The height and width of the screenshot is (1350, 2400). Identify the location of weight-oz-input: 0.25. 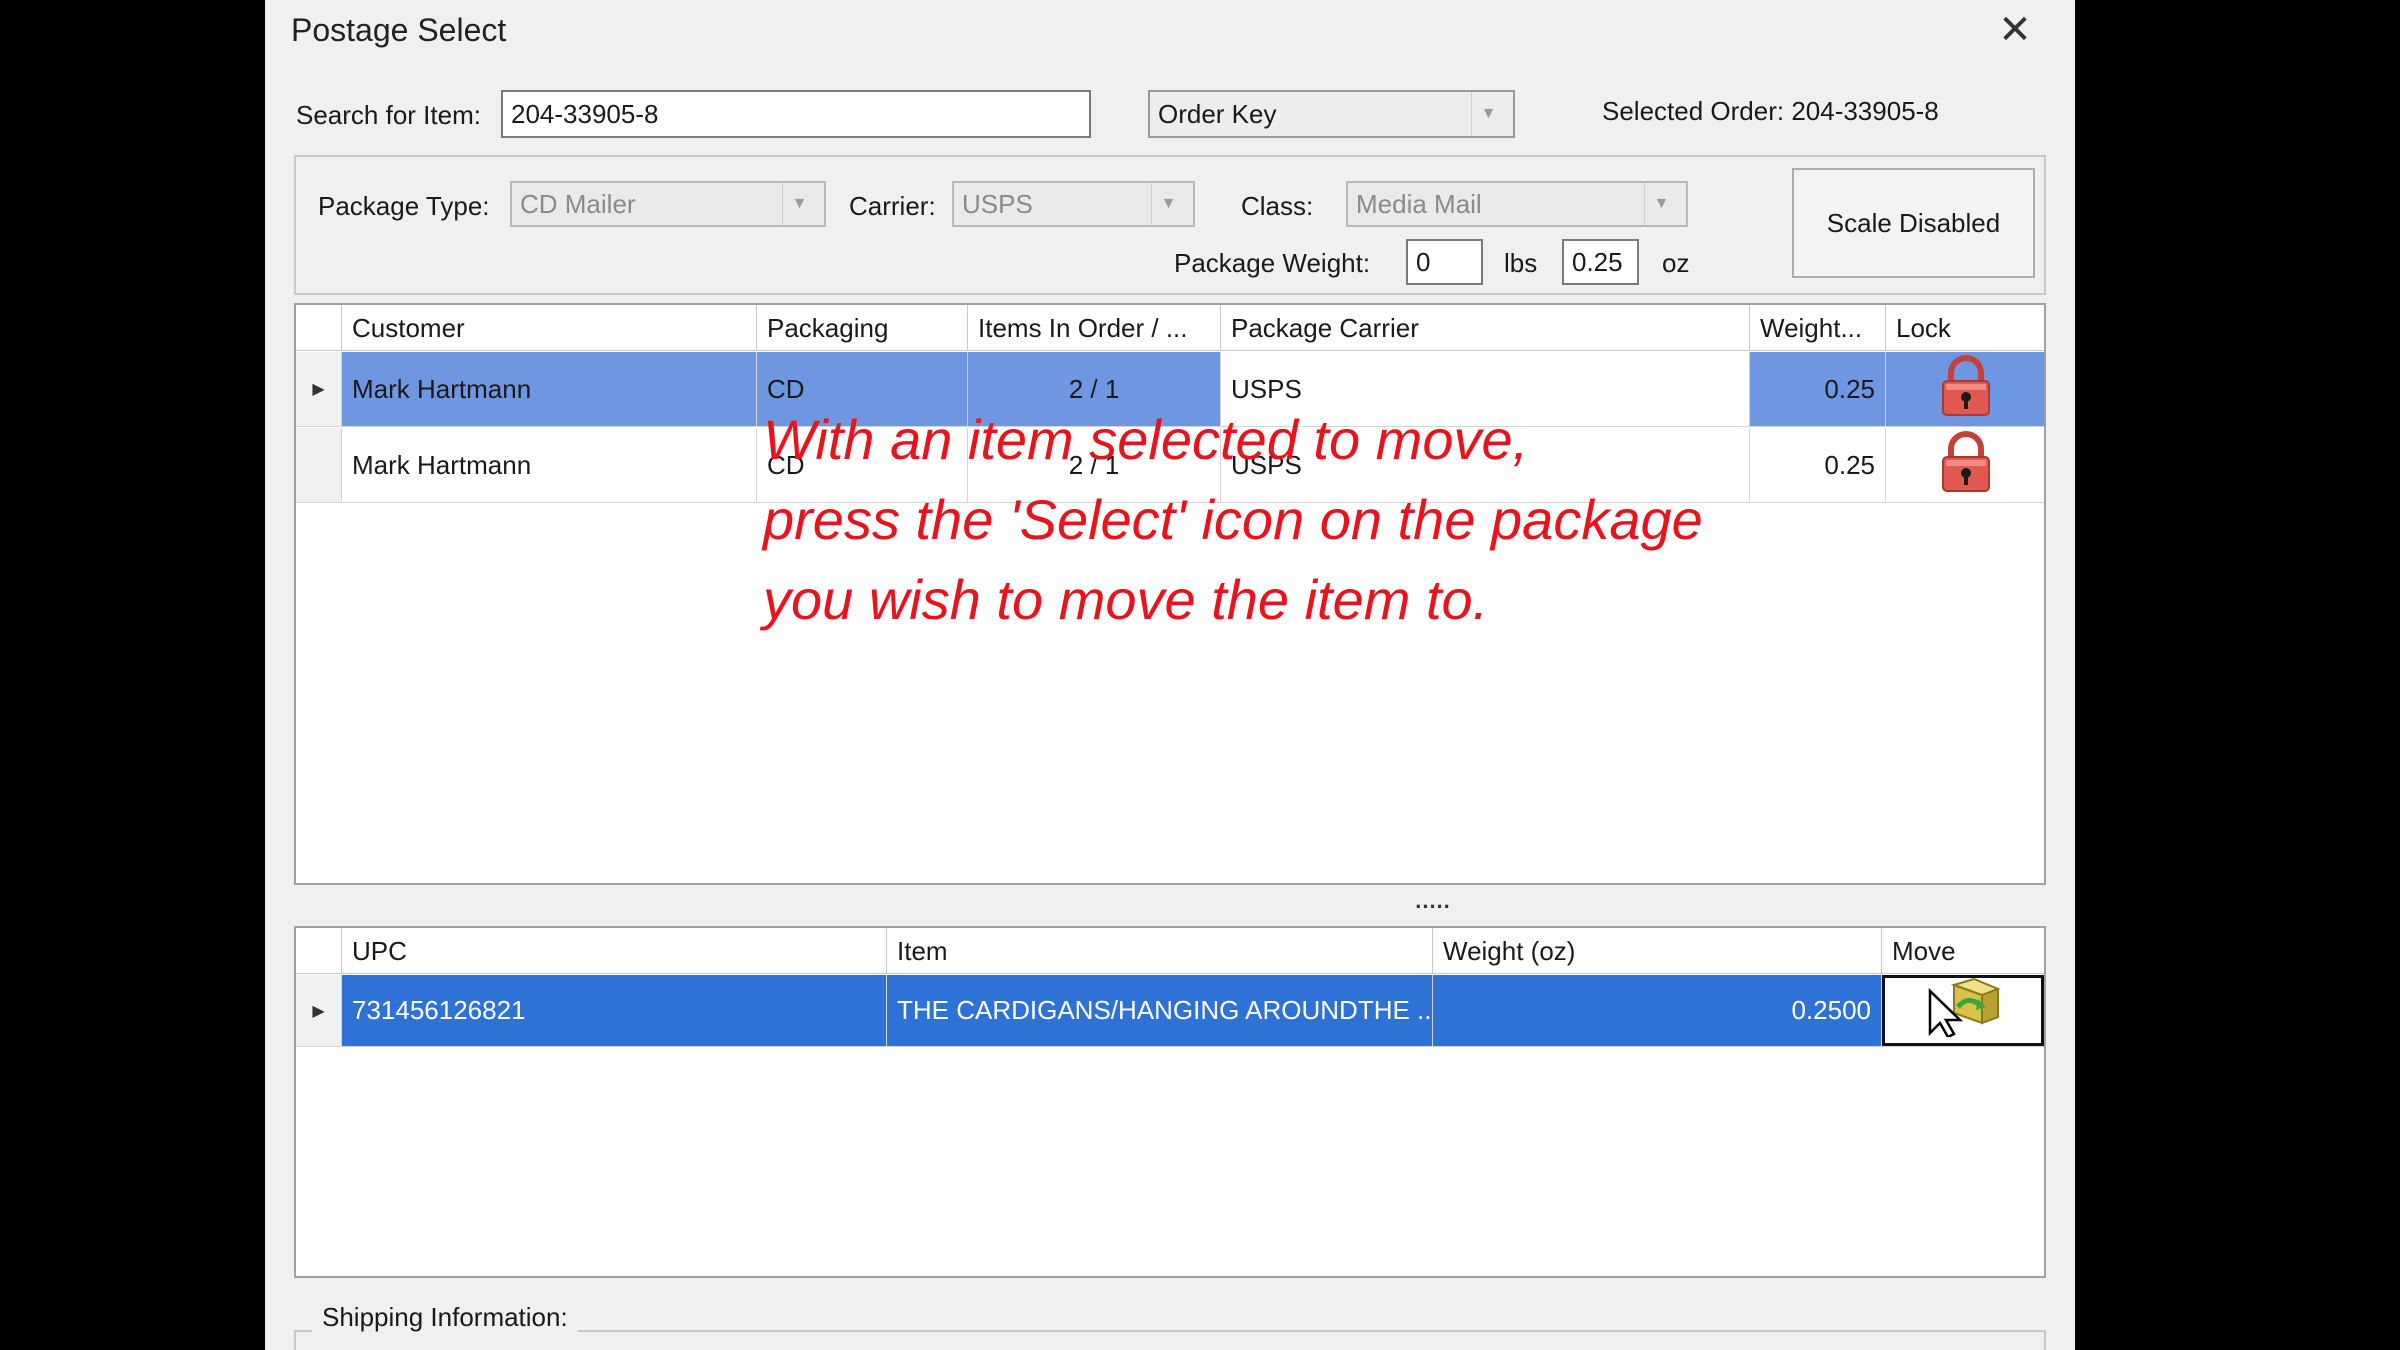
(1600, 262).